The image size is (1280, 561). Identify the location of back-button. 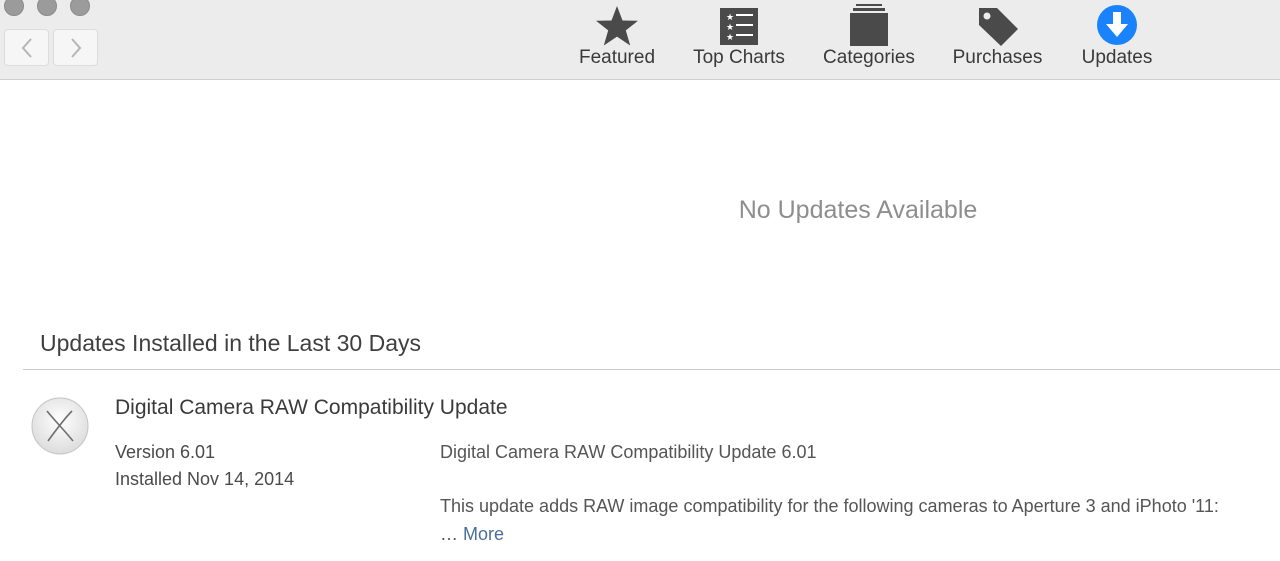
(26, 47).